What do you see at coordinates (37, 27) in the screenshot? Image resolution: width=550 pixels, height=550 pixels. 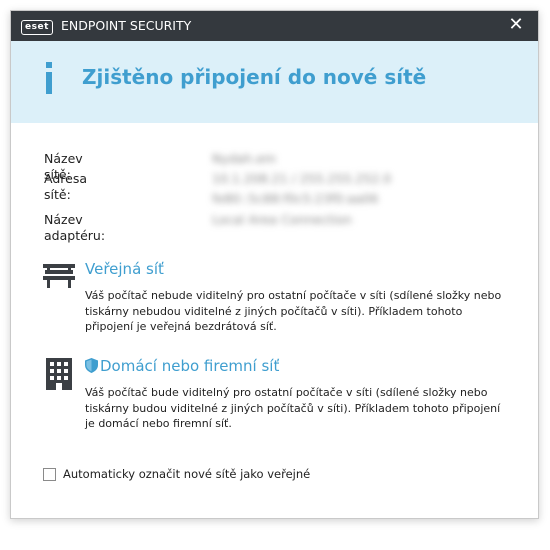 I see `eset-logo: eset` at bounding box center [37, 27].